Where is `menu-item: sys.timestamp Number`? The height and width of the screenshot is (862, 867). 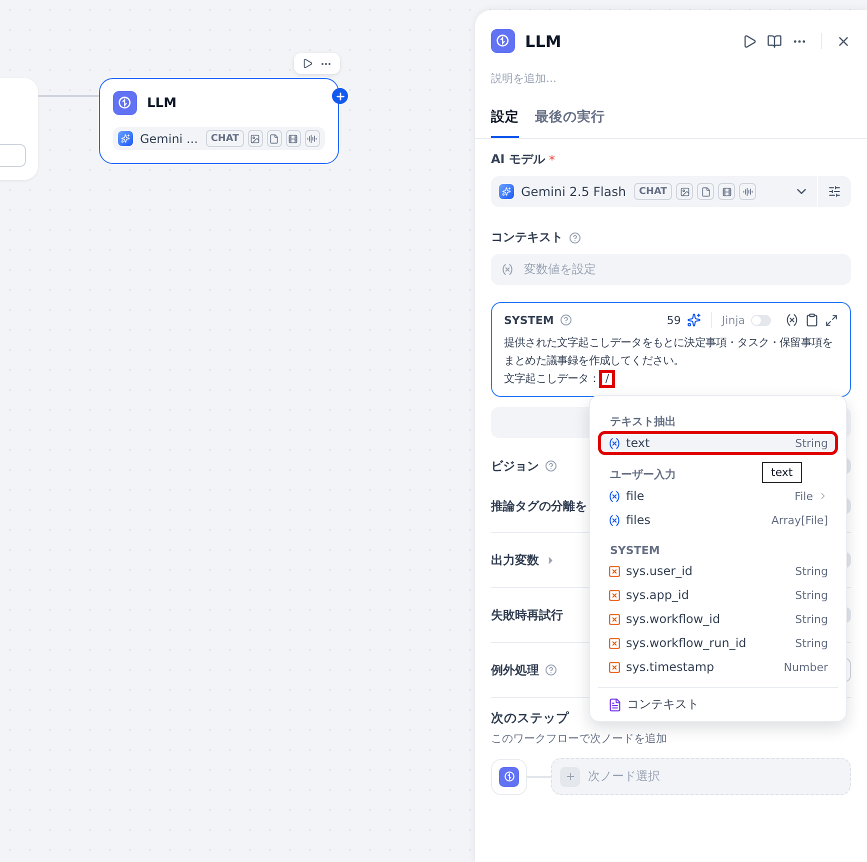
menu-item: sys.timestamp Number is located at coordinates (718, 667).